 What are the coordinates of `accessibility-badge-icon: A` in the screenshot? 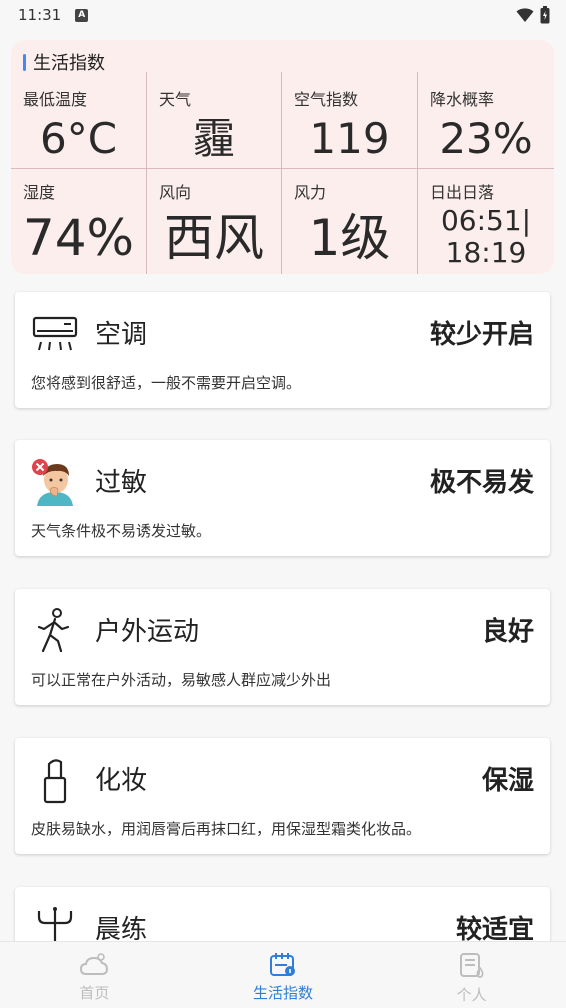 It's located at (82, 15).